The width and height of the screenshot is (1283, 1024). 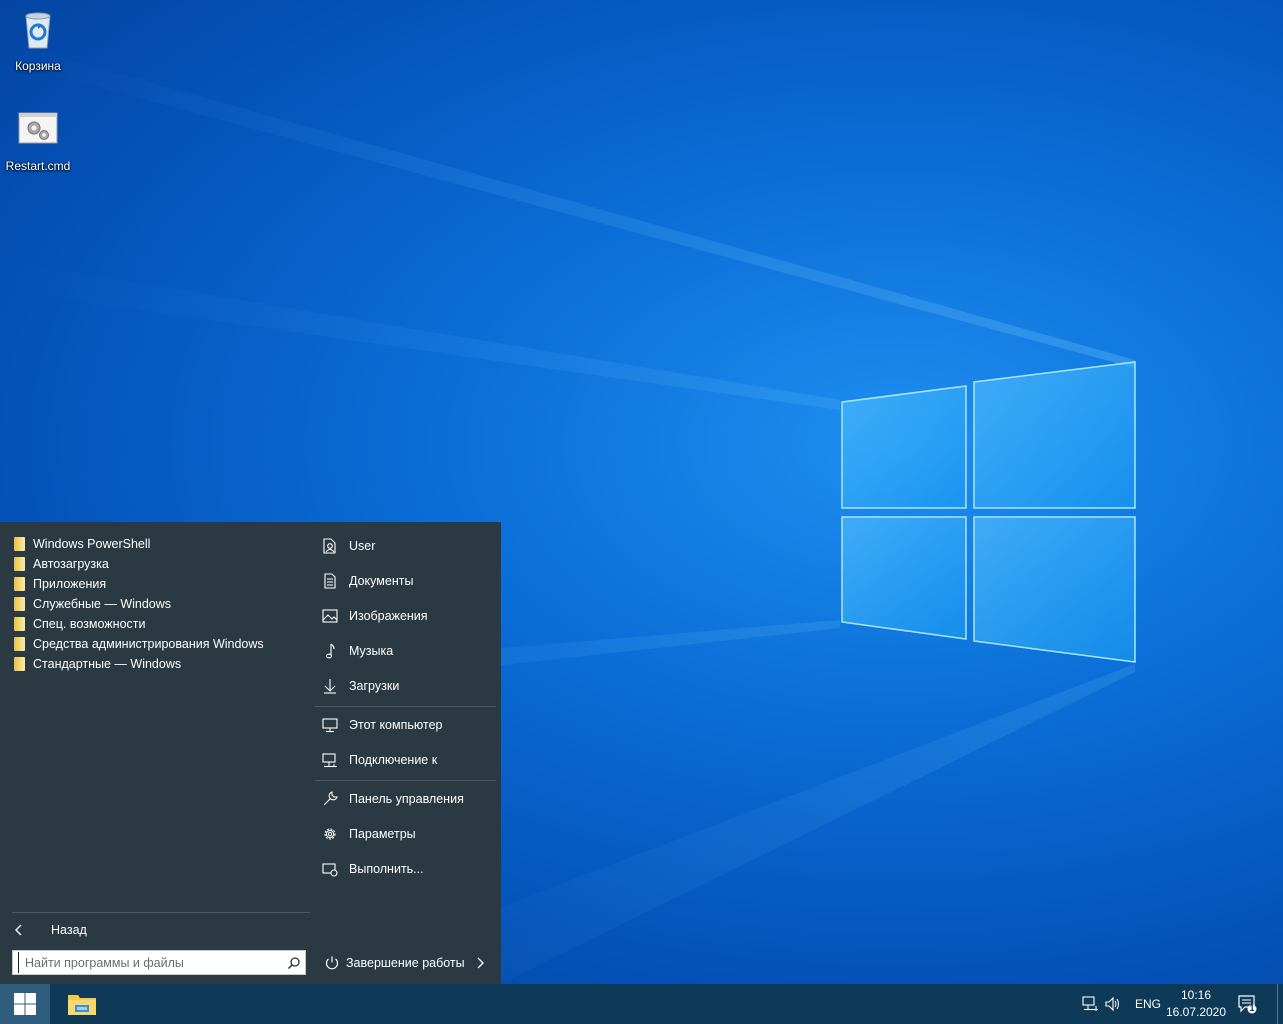 What do you see at coordinates (382, 834) in the screenshot?
I see `place-item-label: Параметры` at bounding box center [382, 834].